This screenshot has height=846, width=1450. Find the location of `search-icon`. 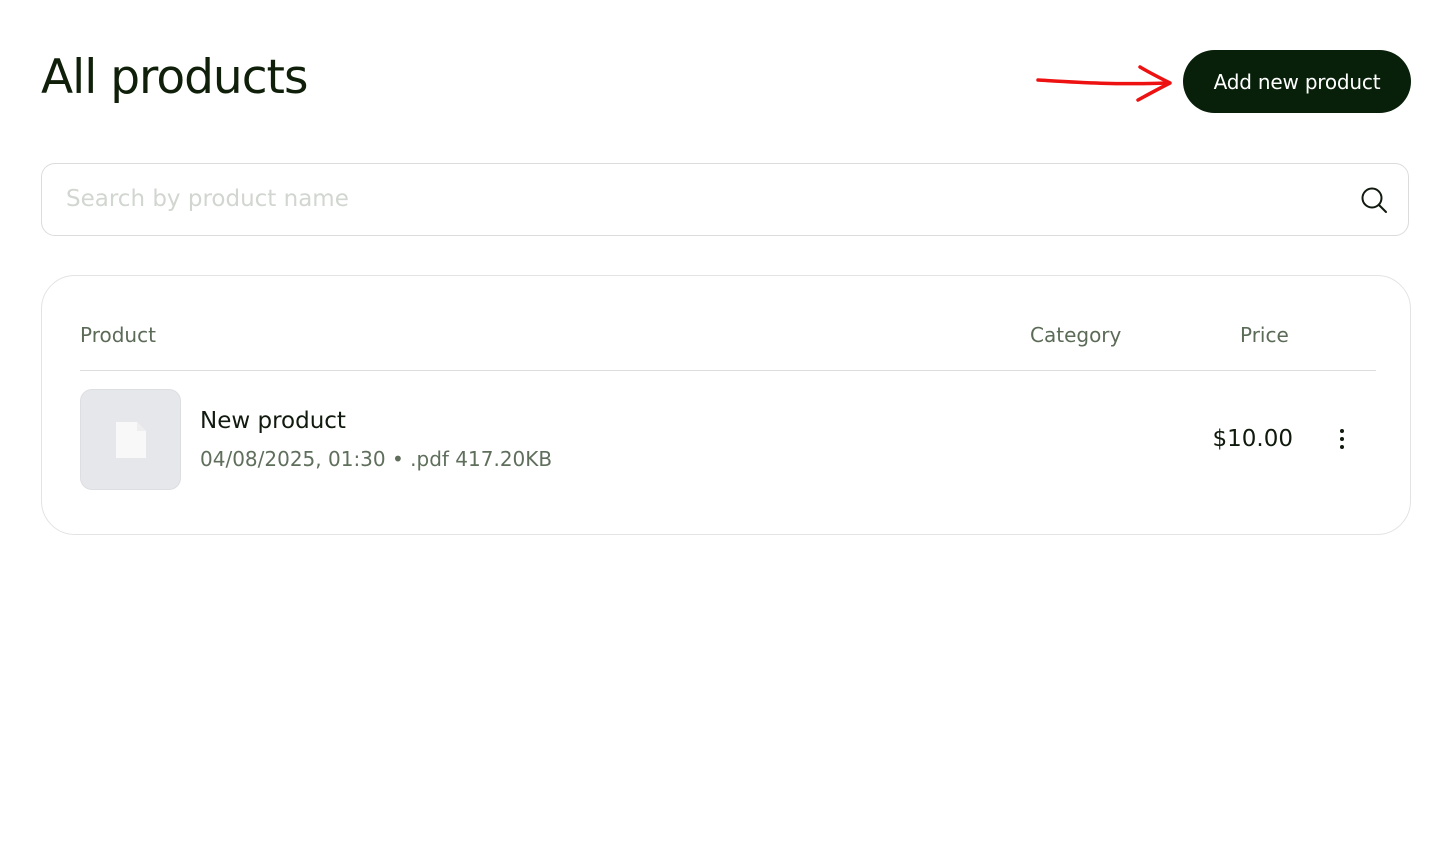

search-icon is located at coordinates (1374, 200).